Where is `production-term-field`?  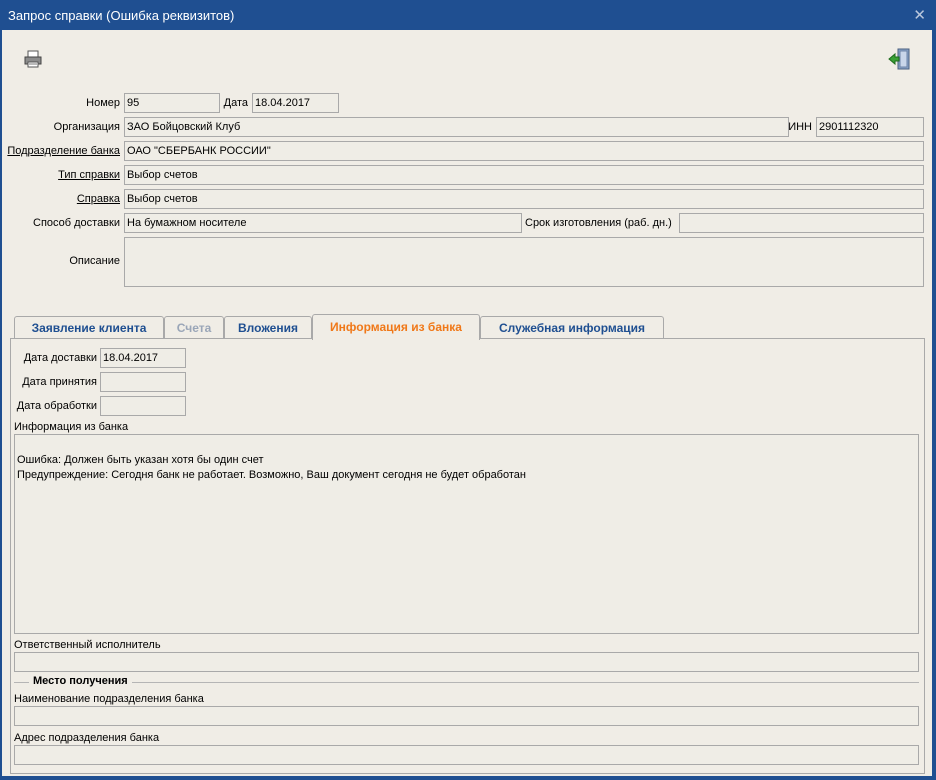 production-term-field is located at coordinates (801, 223).